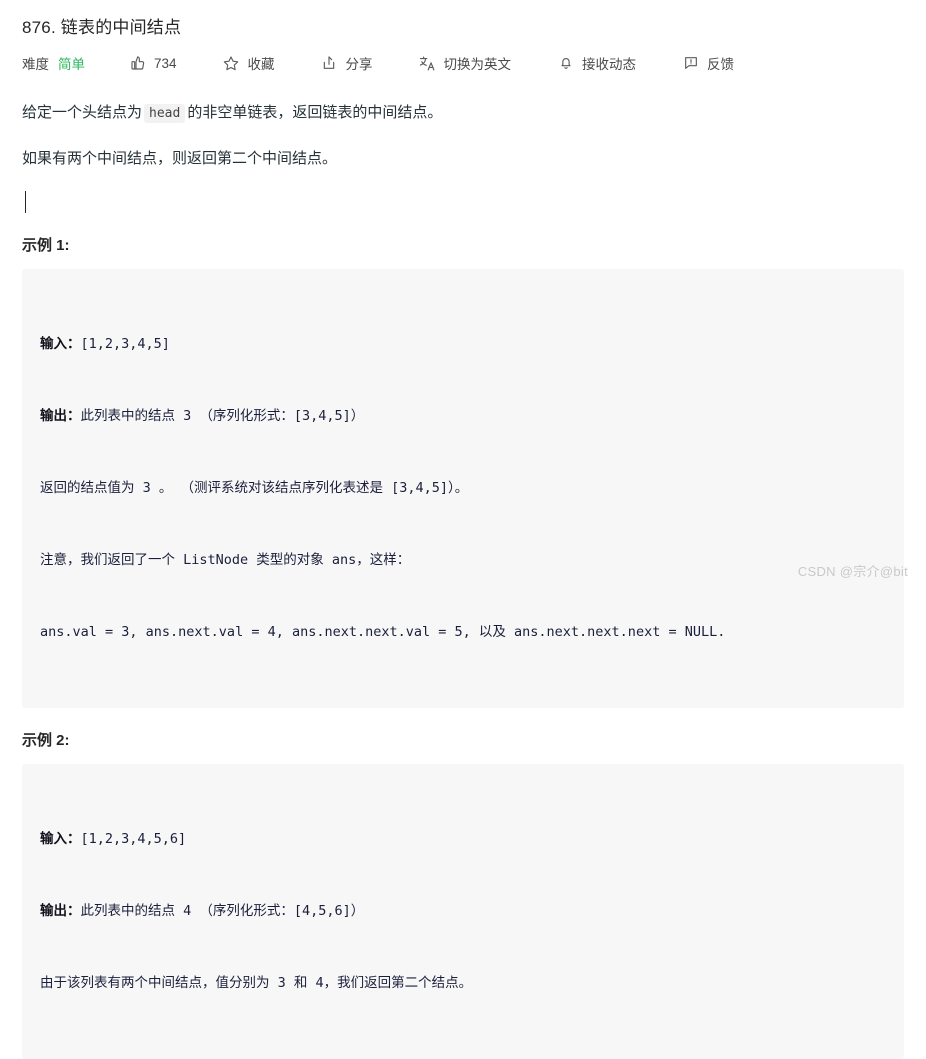 Image resolution: width=926 pixels, height=1059 pixels. I want to click on description-paragraph-2: 如果有两个中间结点，则返回第二个中间结点。, so click(180, 158).